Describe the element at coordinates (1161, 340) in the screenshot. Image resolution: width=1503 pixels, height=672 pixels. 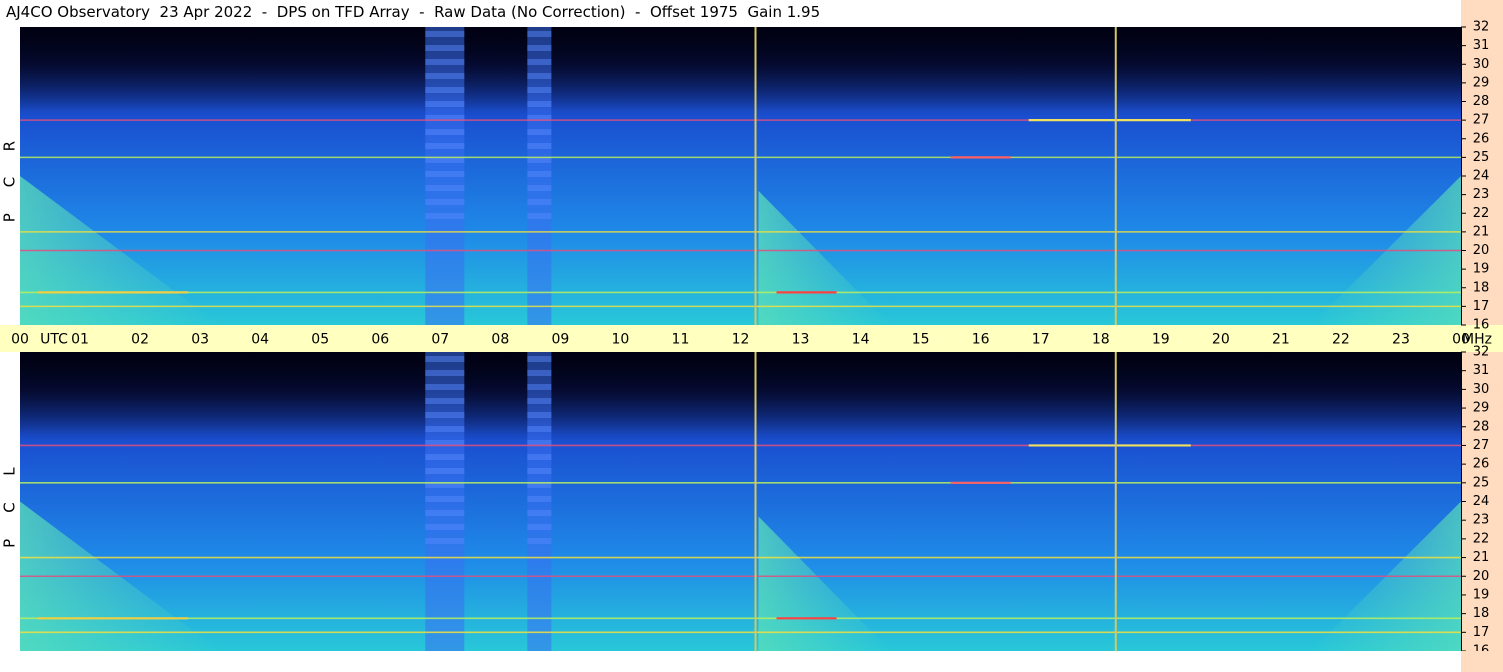
I see `time-tick-label: 19` at that location.